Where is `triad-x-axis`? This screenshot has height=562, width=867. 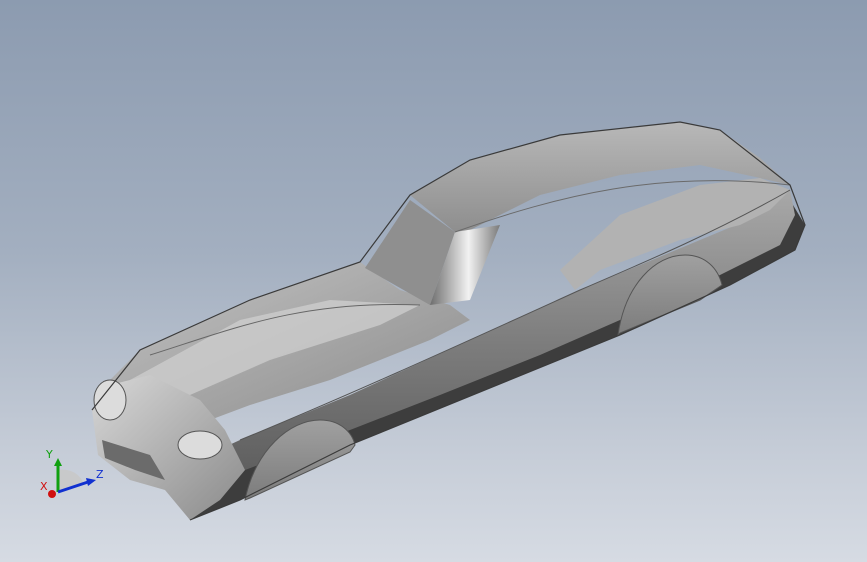
triad-x-axis is located at coordinates (52, 494).